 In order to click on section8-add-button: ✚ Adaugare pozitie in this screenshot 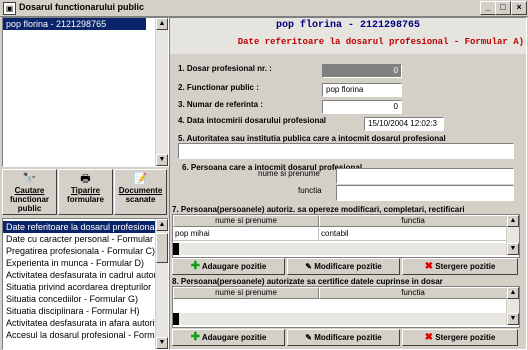, I will do `click(228, 337)`.